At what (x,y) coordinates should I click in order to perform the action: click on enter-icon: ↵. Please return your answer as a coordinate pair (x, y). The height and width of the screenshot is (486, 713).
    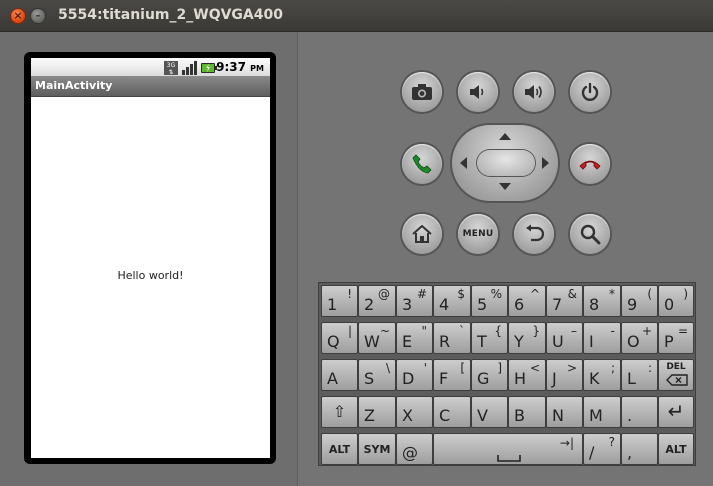
    Looking at the image, I should click on (676, 411).